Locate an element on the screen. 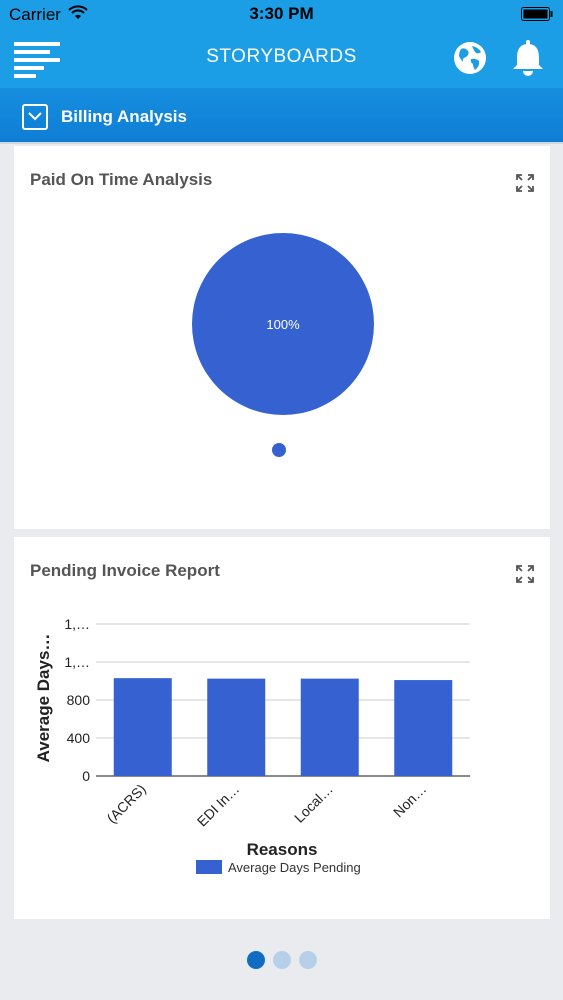  clock: 3:30 PM is located at coordinates (281, 13).